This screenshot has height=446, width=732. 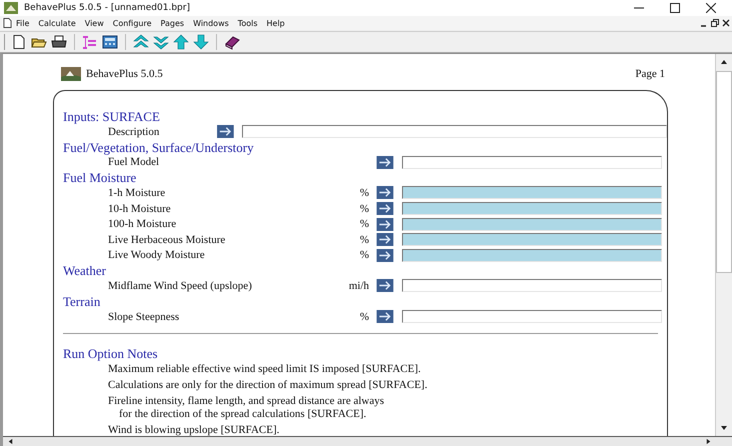 What do you see at coordinates (59, 42) in the screenshot?
I see `printer-icon` at bounding box center [59, 42].